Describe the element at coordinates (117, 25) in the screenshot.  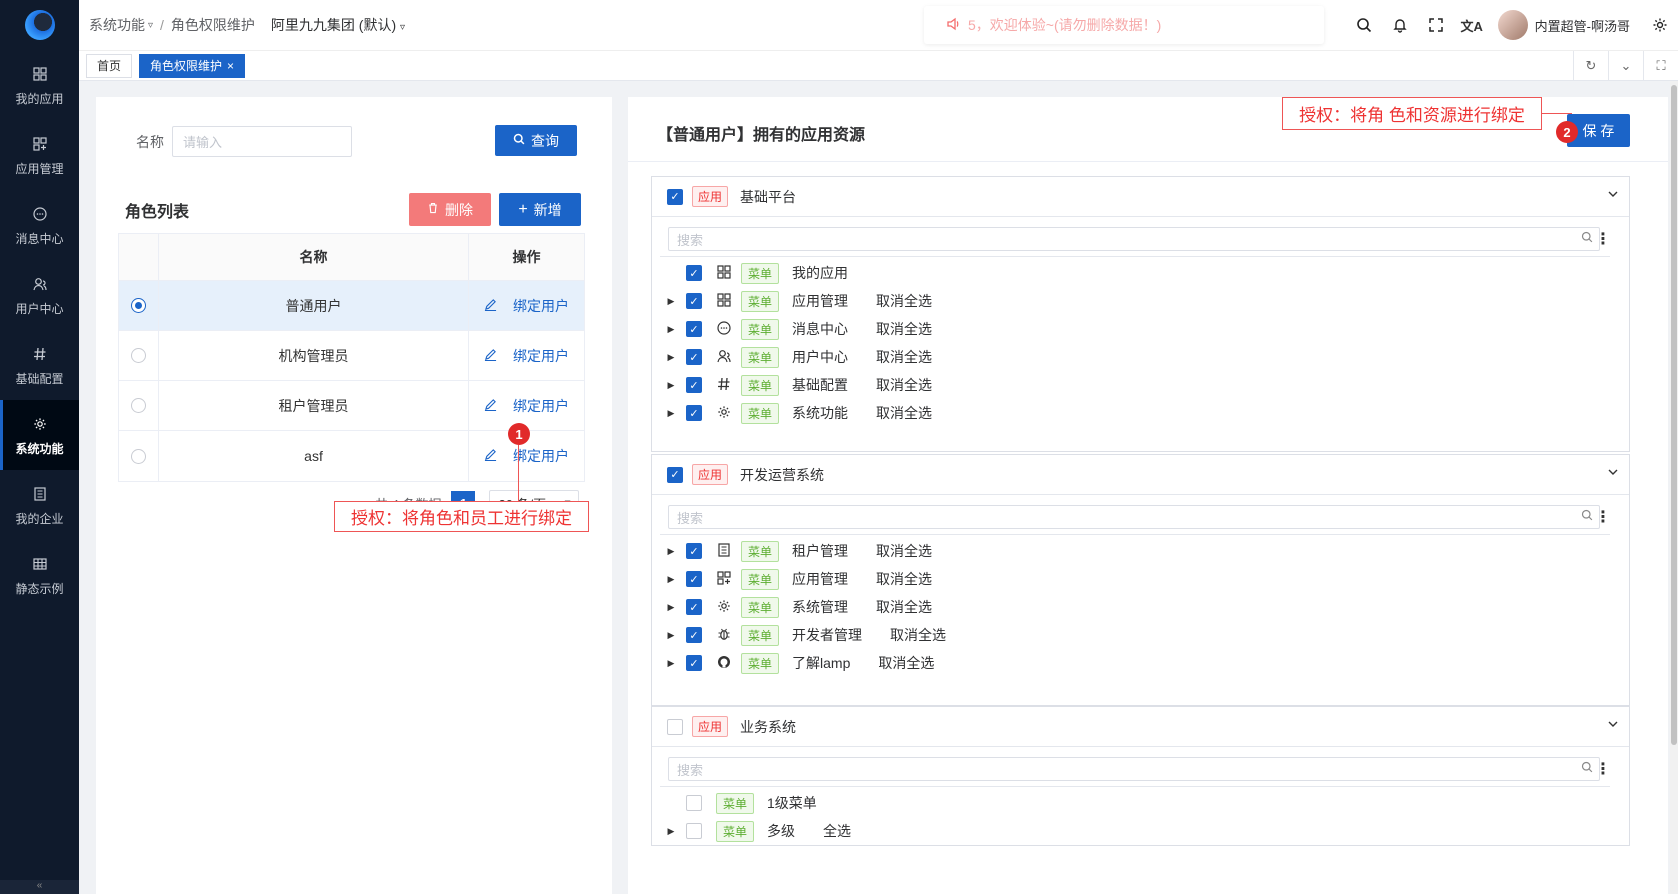
I see `breadcrumb-item: 系统功能` at that location.